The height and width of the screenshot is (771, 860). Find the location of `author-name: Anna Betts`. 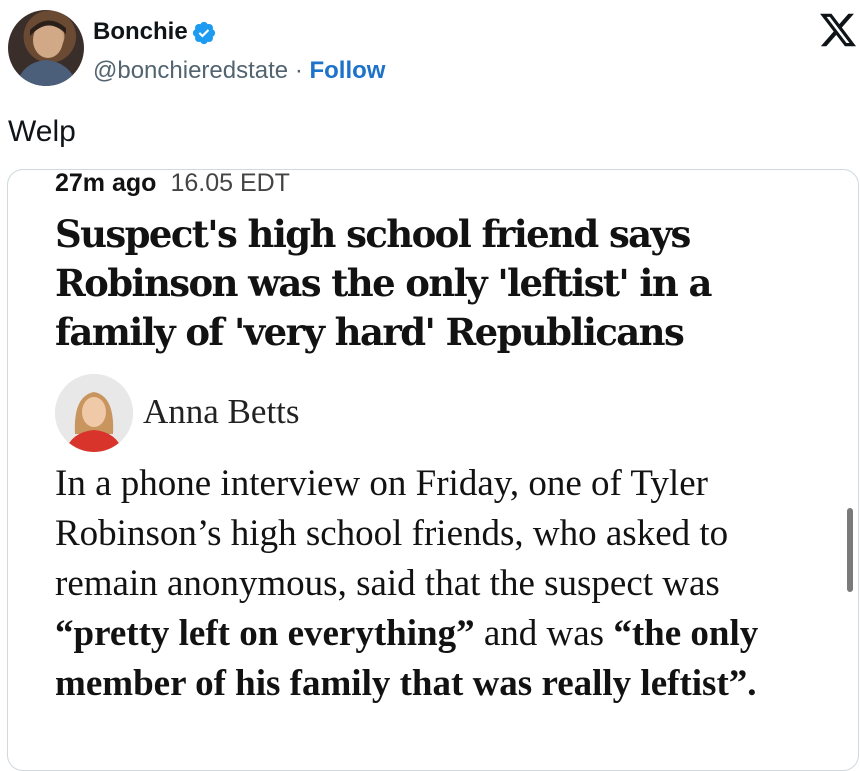

author-name: Anna Betts is located at coordinates (221, 412).